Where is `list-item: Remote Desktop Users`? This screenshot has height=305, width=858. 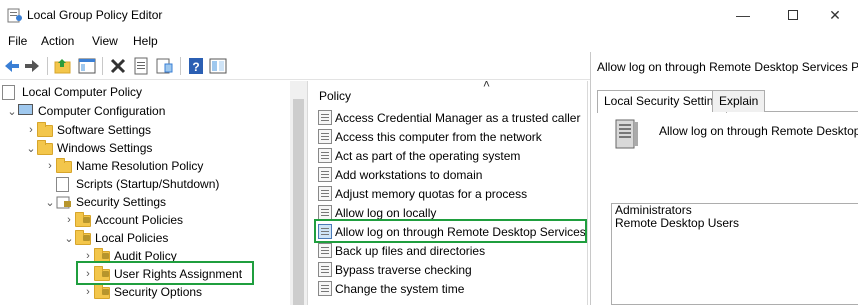 list-item: Remote Desktop Users is located at coordinates (735, 223).